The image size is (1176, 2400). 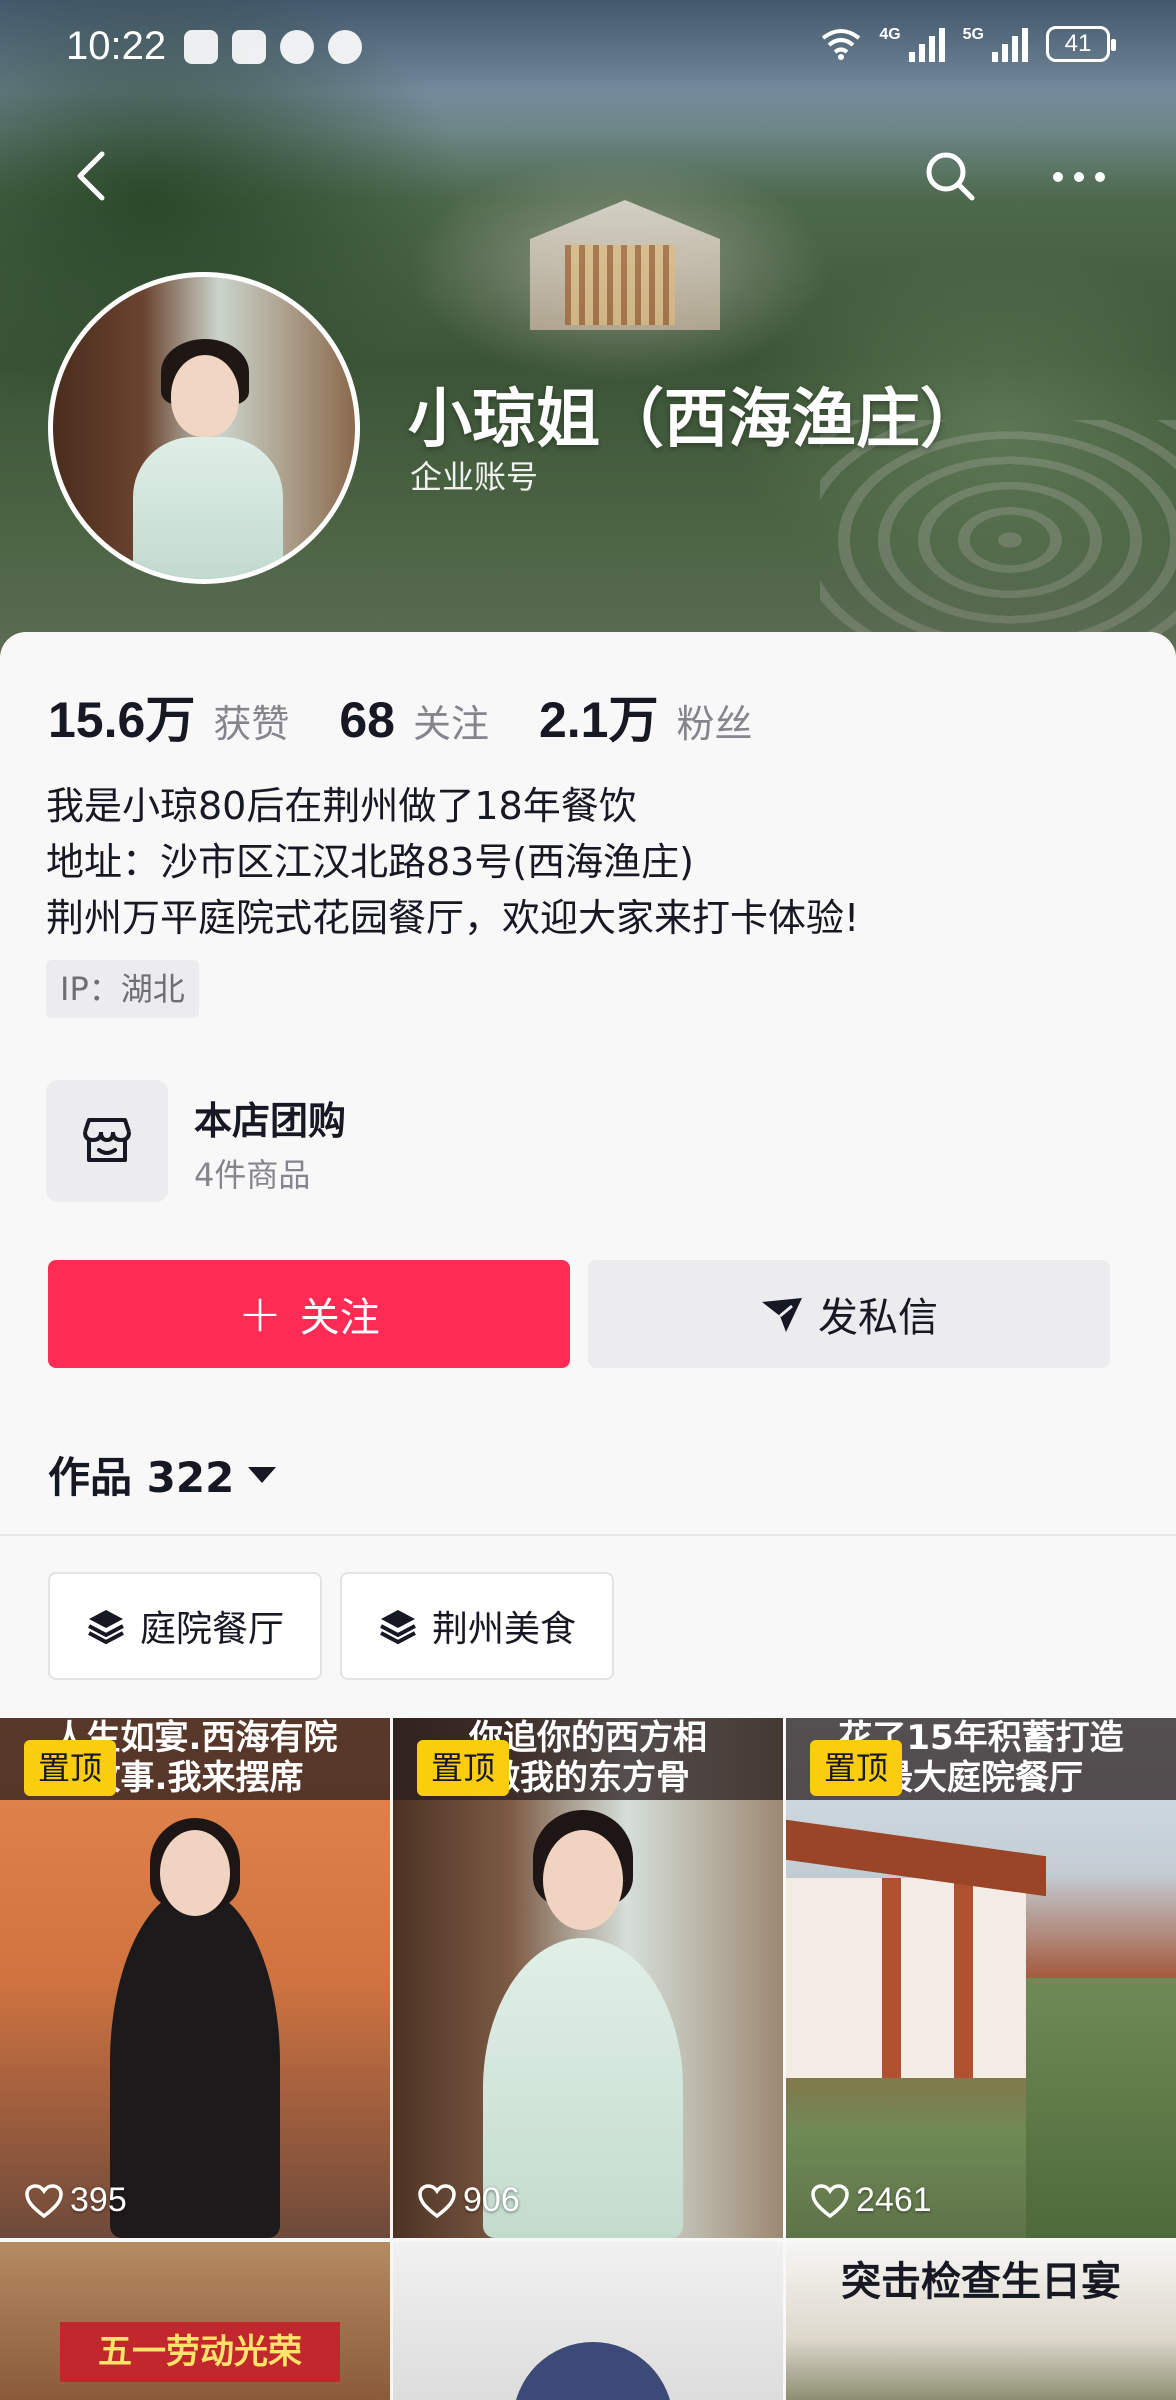 I want to click on status-right-icons: 4G 5G 41, so click(x=968, y=44).